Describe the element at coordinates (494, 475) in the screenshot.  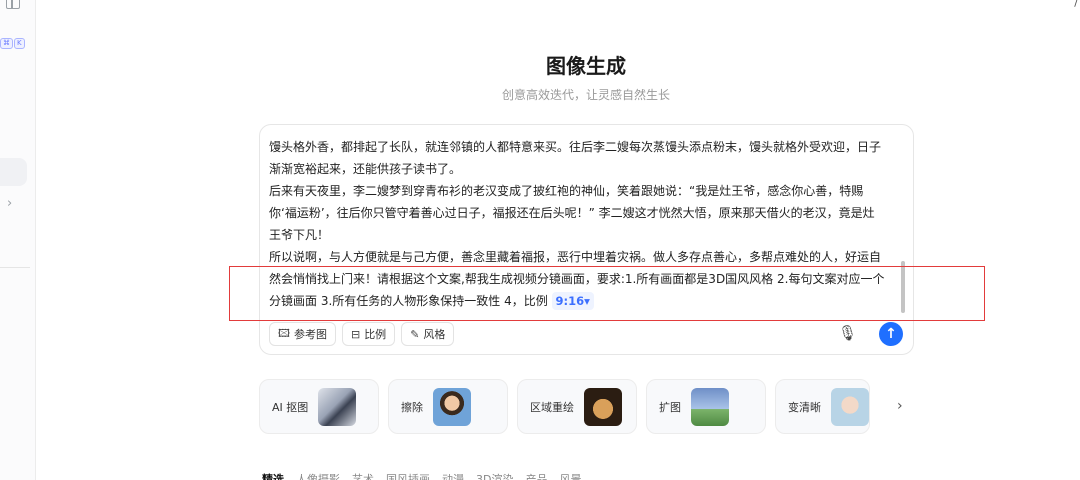
I see `tab-3d: 3D渲染` at that location.